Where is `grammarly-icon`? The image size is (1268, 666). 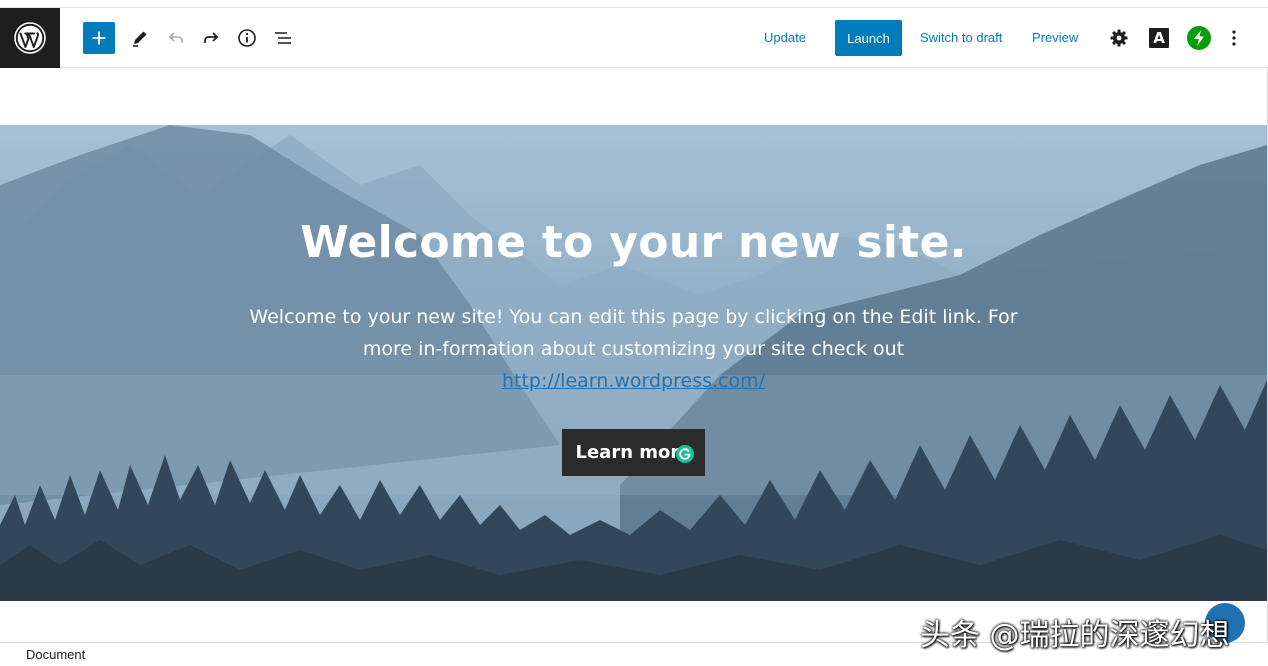 grammarly-icon is located at coordinates (685, 454).